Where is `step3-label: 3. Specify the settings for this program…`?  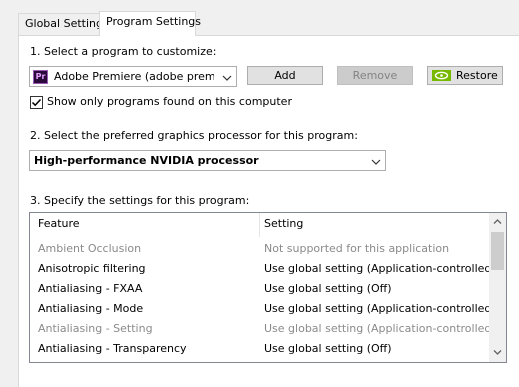
step3-label: 3. Specify the settings for this program… is located at coordinates (140, 200).